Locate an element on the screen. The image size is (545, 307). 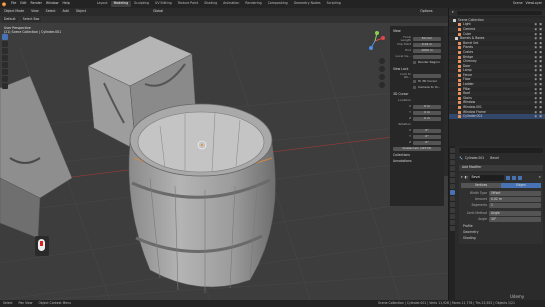
world-tab-icon is located at coordinates (452, 180).